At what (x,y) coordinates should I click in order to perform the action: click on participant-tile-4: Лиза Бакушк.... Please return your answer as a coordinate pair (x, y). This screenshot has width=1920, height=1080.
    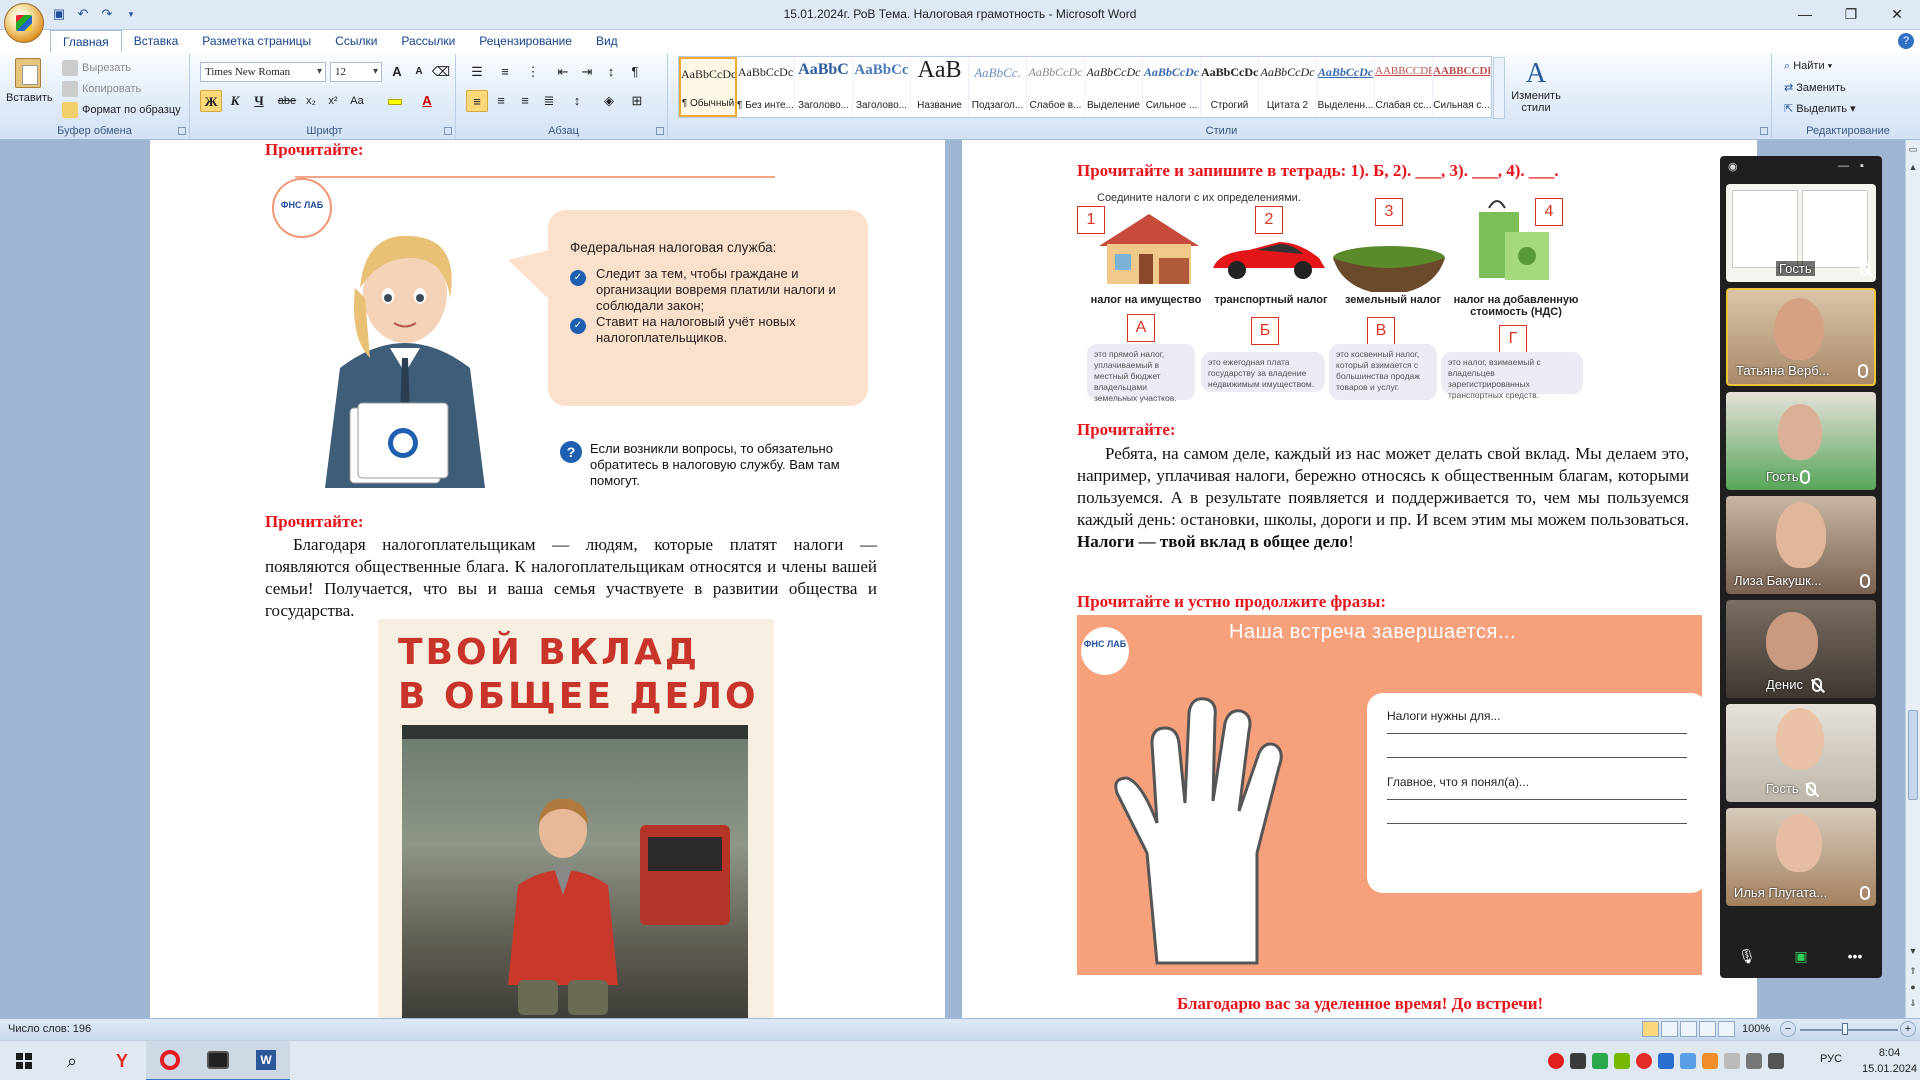
    Looking at the image, I should click on (1801, 545).